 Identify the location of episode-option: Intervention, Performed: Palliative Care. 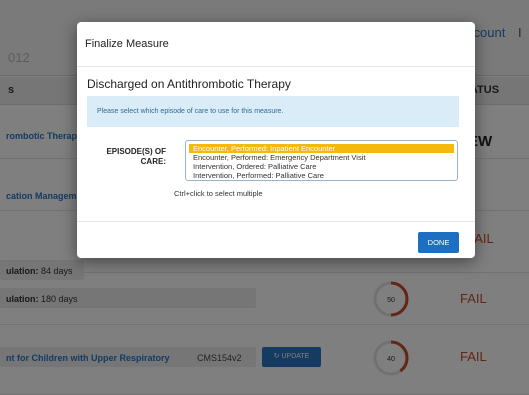
(321, 175).